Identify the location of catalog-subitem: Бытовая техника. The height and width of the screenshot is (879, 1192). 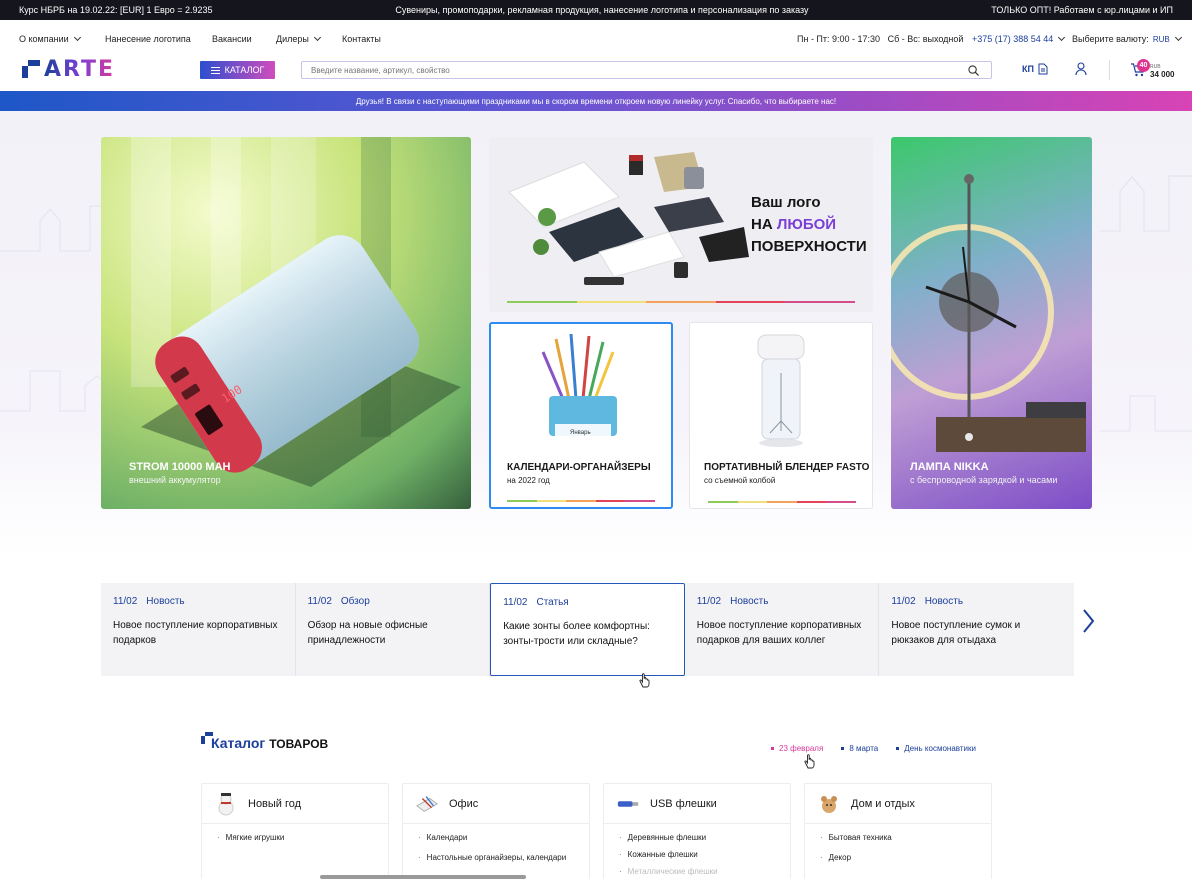
(905, 837).